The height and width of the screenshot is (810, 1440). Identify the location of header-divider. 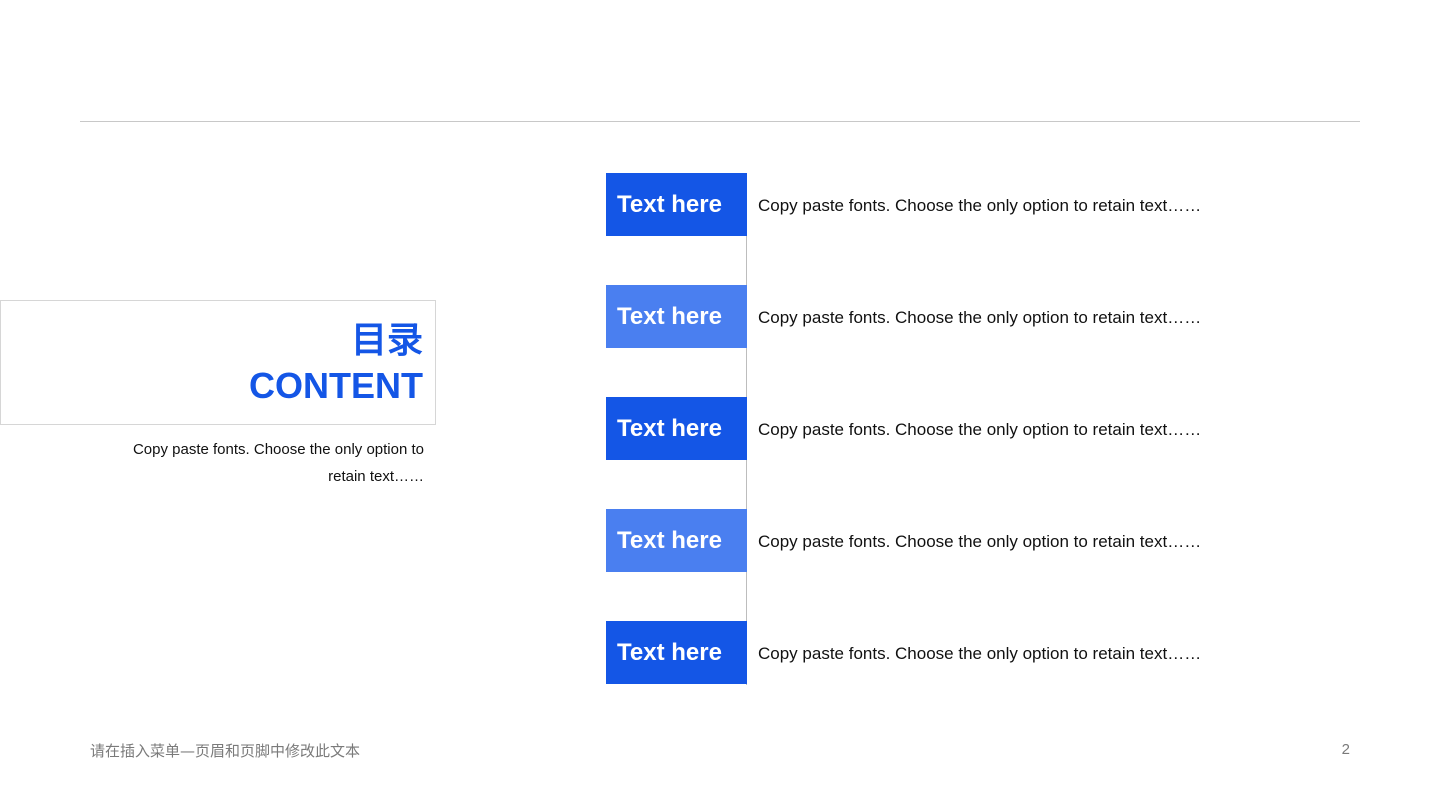
(720, 121).